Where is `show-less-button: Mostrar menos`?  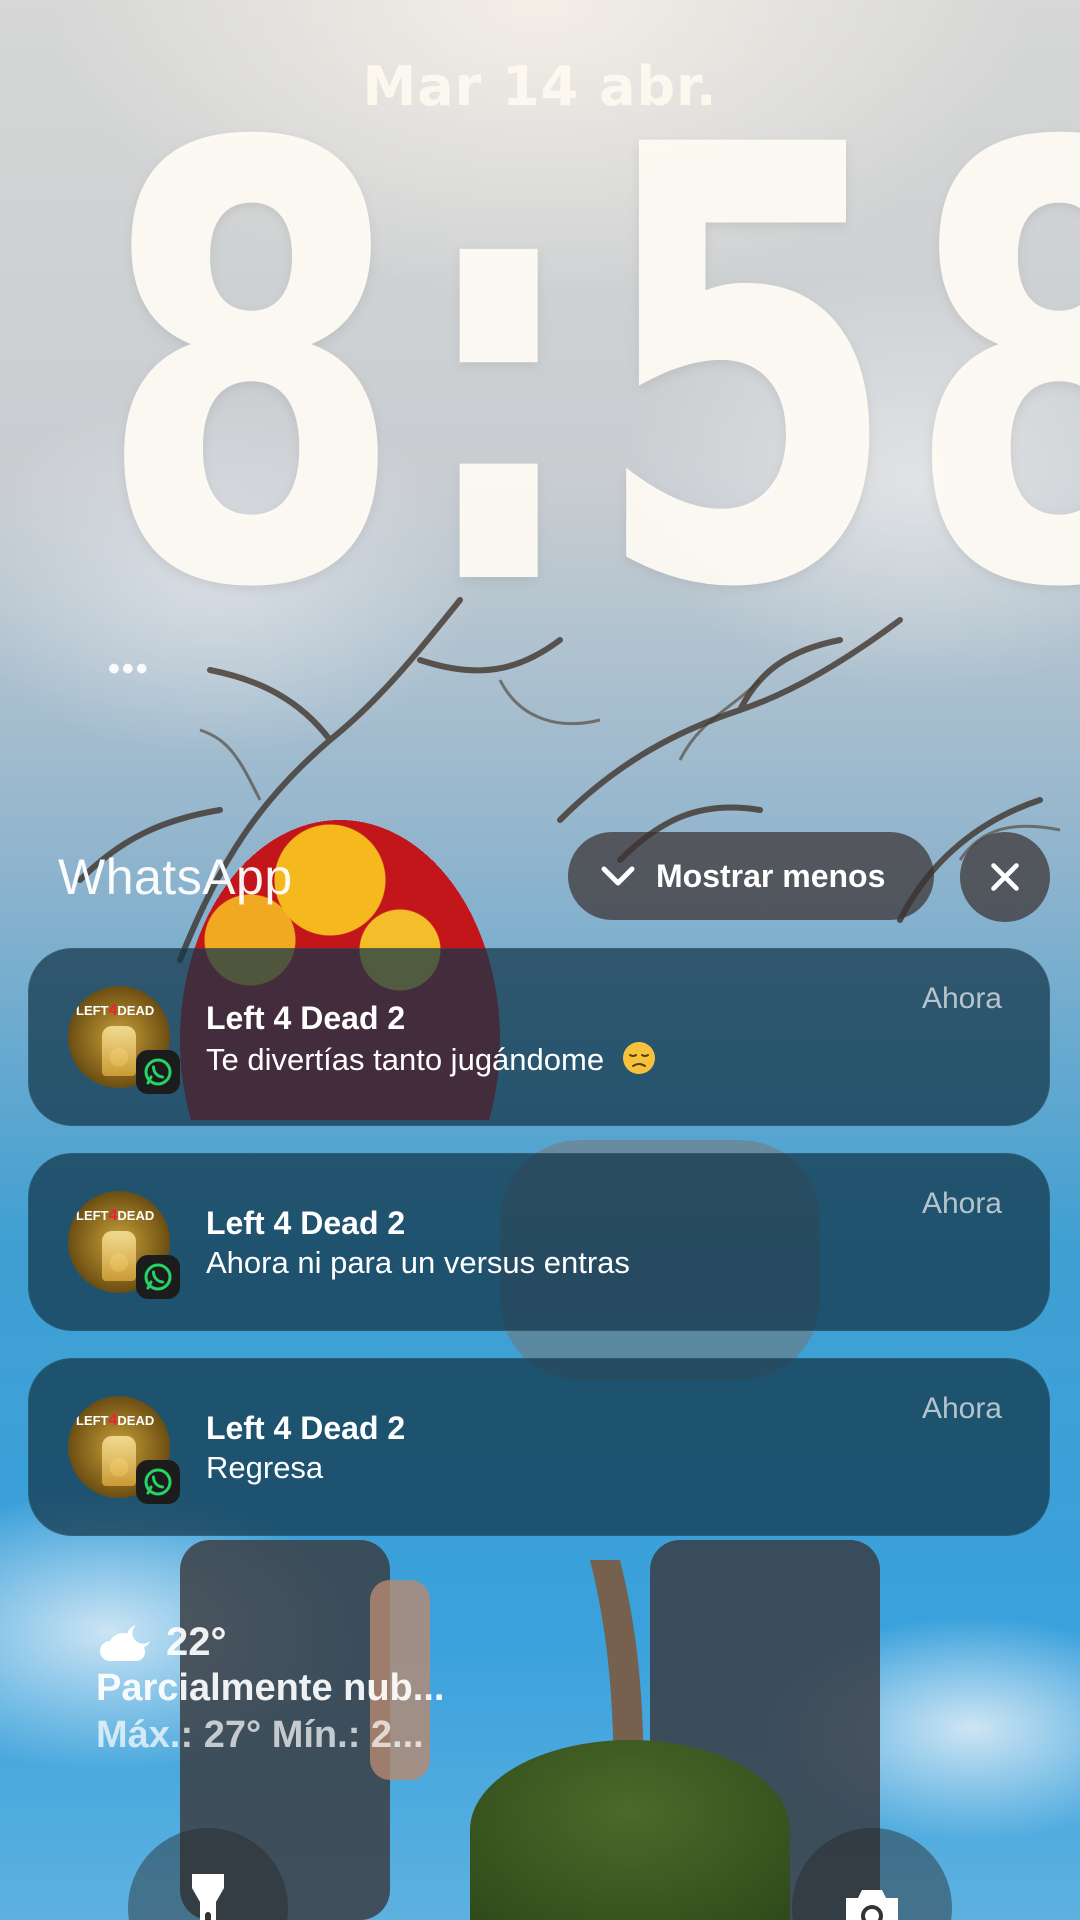
show-less-button: Mostrar menos is located at coordinates (751, 876).